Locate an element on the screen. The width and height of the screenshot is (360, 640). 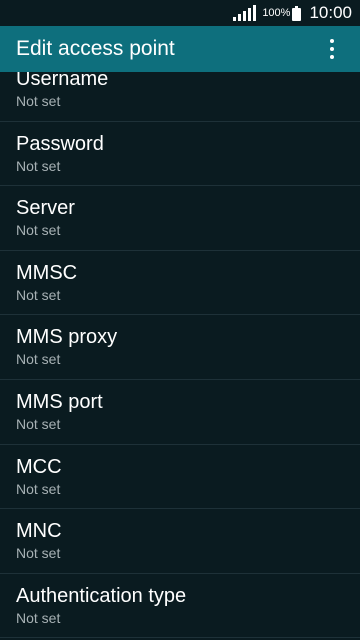
setting-label: Authentication type is located at coordinates (101, 595).